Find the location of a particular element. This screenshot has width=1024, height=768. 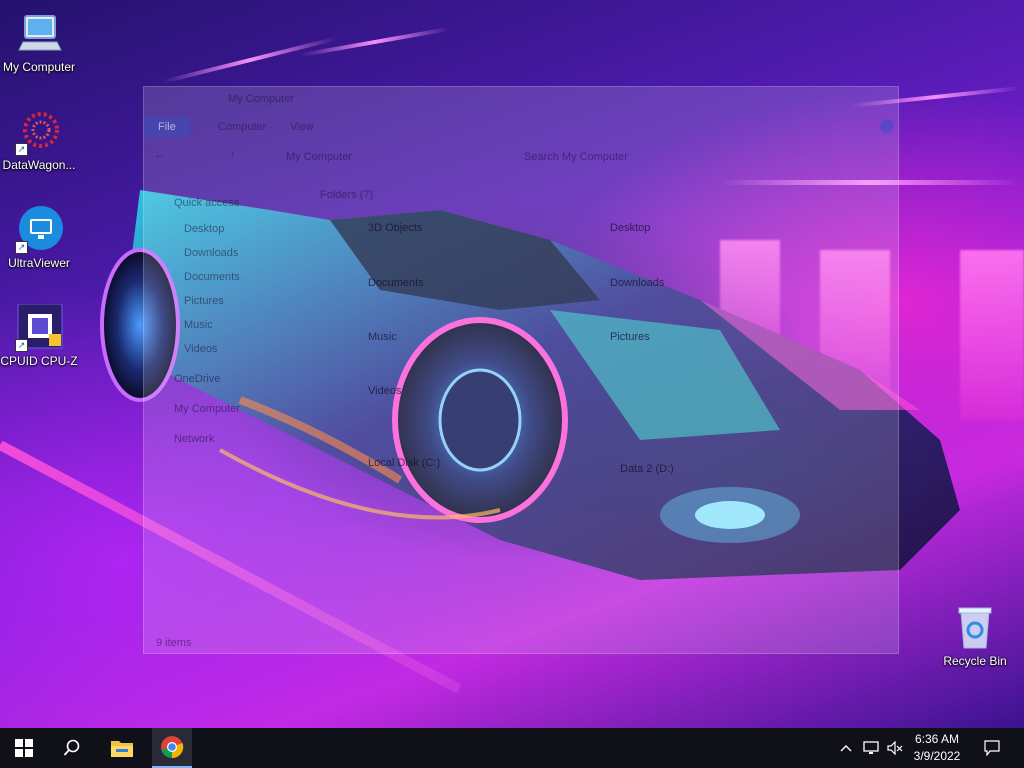

volume-button is located at coordinates (895, 748).